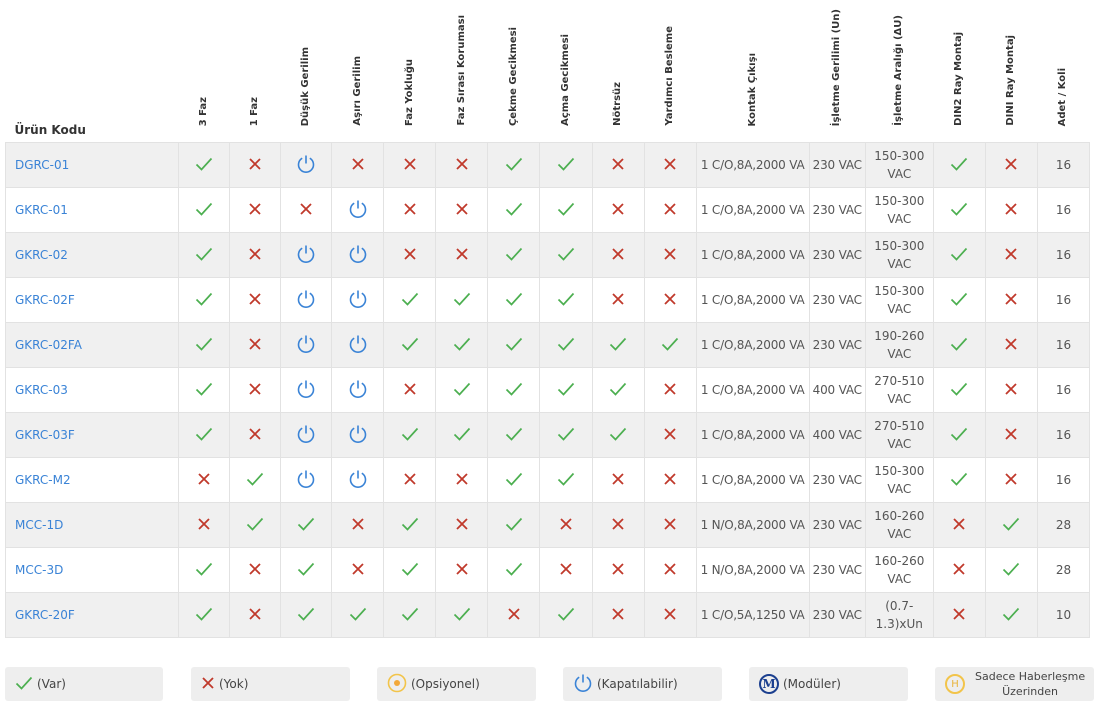 This screenshot has height=708, width=1094. What do you see at coordinates (92, 390) in the screenshot?
I see `product-code-link: GKRC-03` at bounding box center [92, 390].